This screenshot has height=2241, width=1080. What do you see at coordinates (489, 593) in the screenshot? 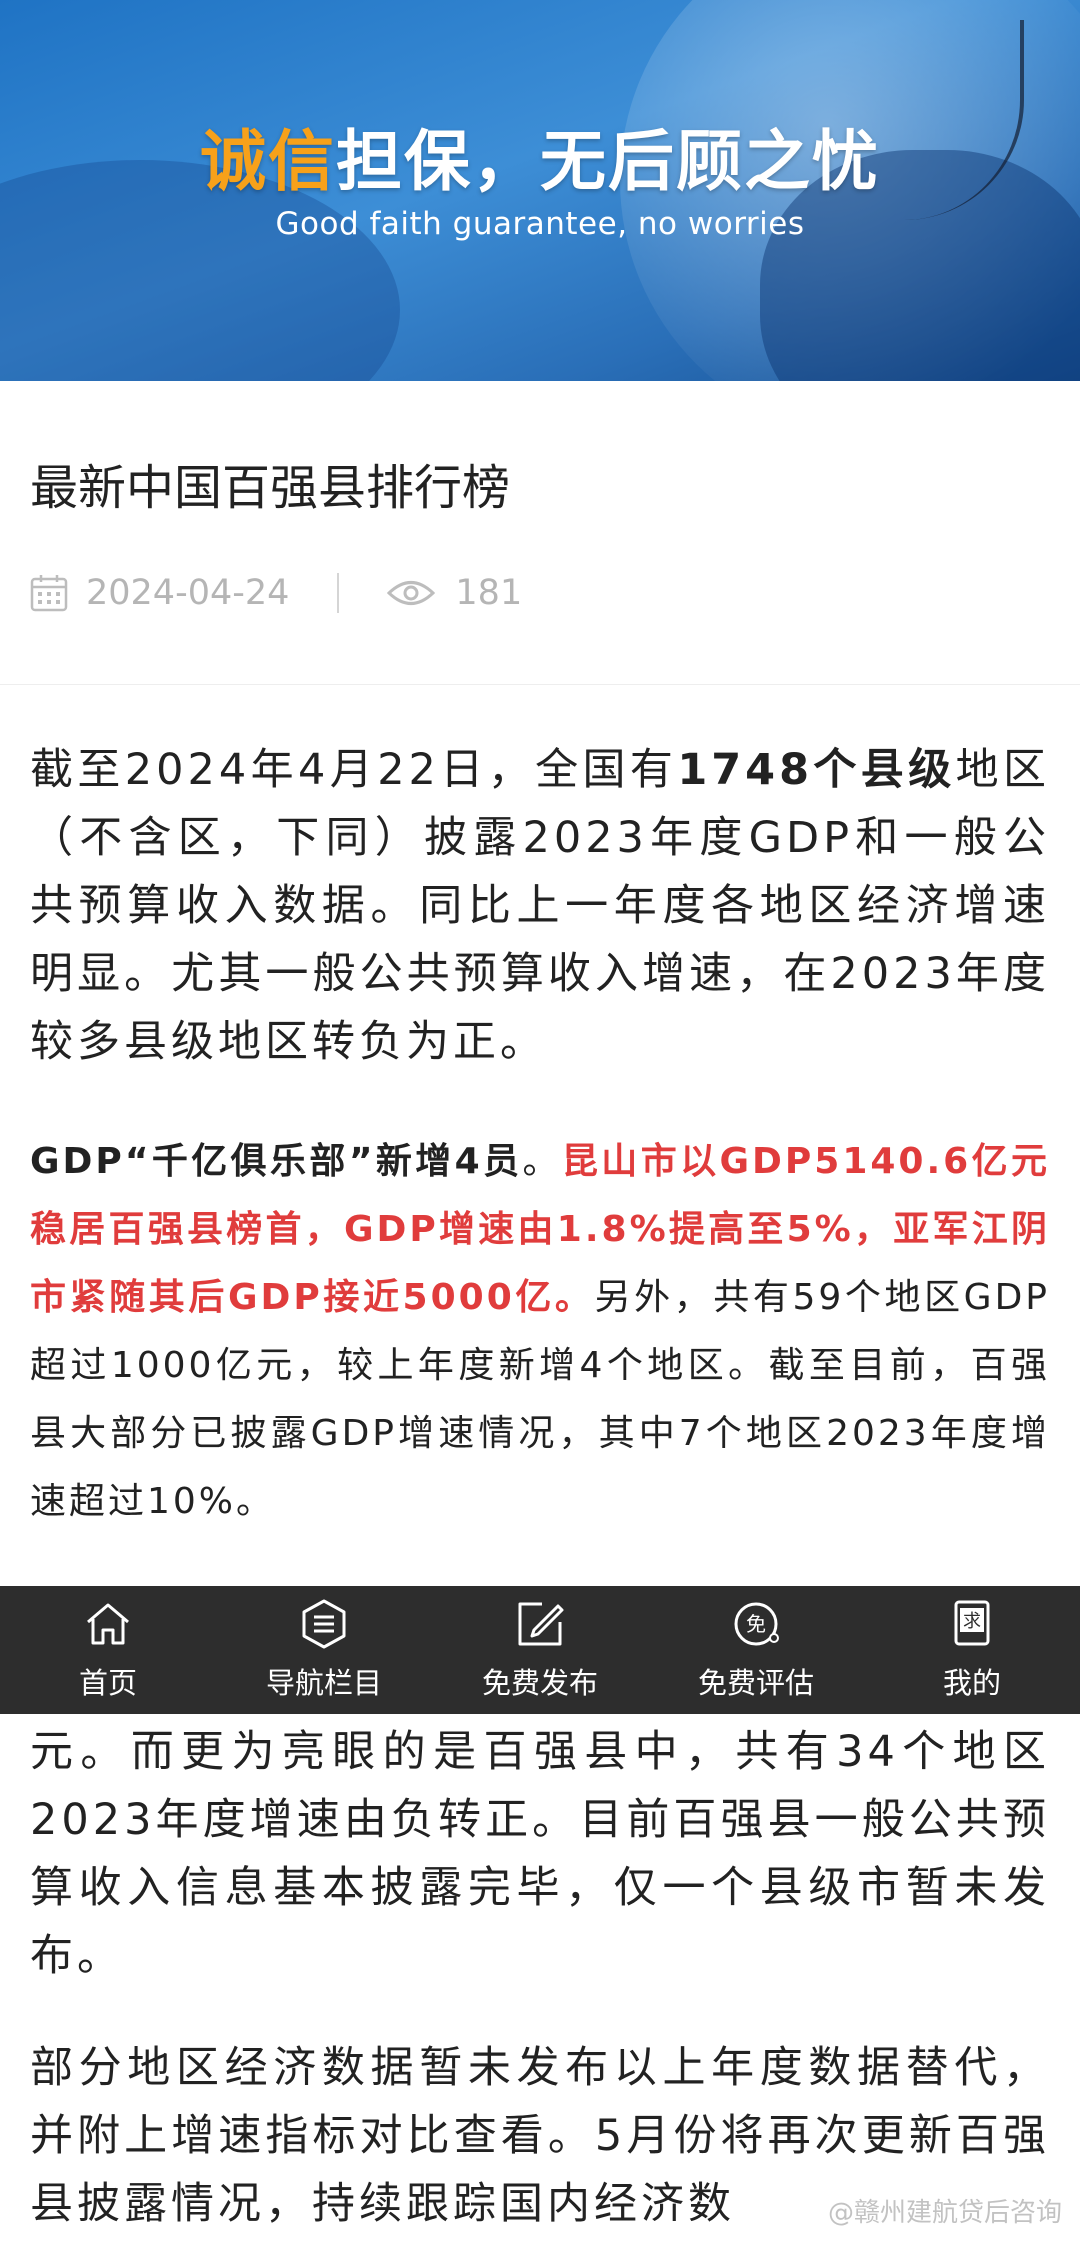
I see `view-count: 181` at bounding box center [489, 593].